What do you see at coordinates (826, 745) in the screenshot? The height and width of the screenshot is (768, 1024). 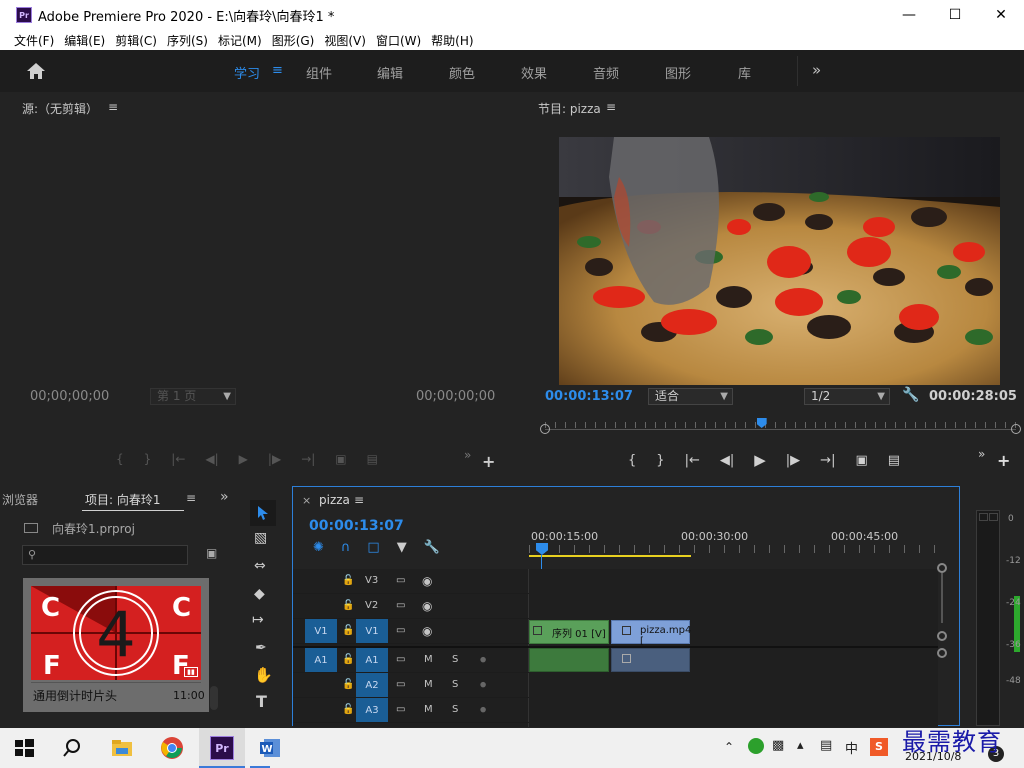 I see `tray-notification-icon: ▤` at bounding box center [826, 745].